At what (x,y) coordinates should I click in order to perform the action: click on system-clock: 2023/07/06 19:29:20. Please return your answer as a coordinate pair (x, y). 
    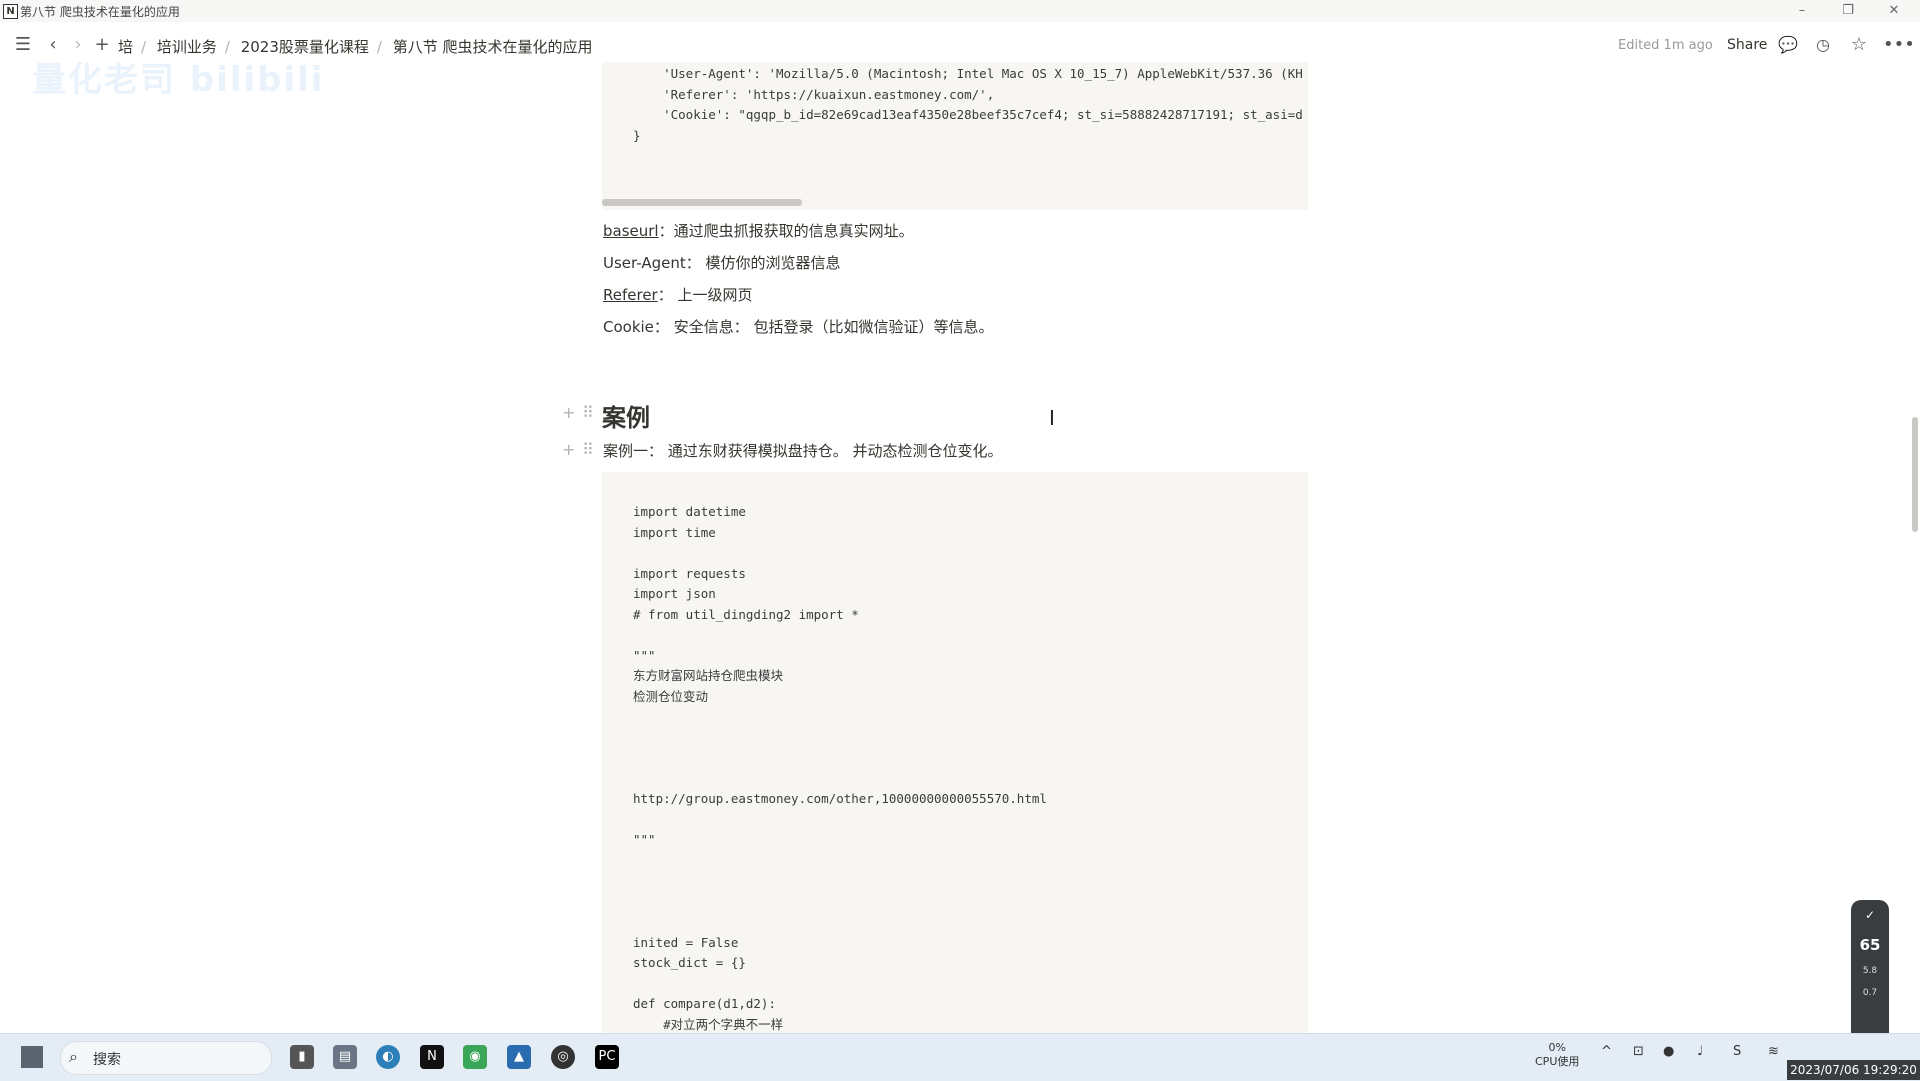
    Looking at the image, I should click on (1853, 1070).